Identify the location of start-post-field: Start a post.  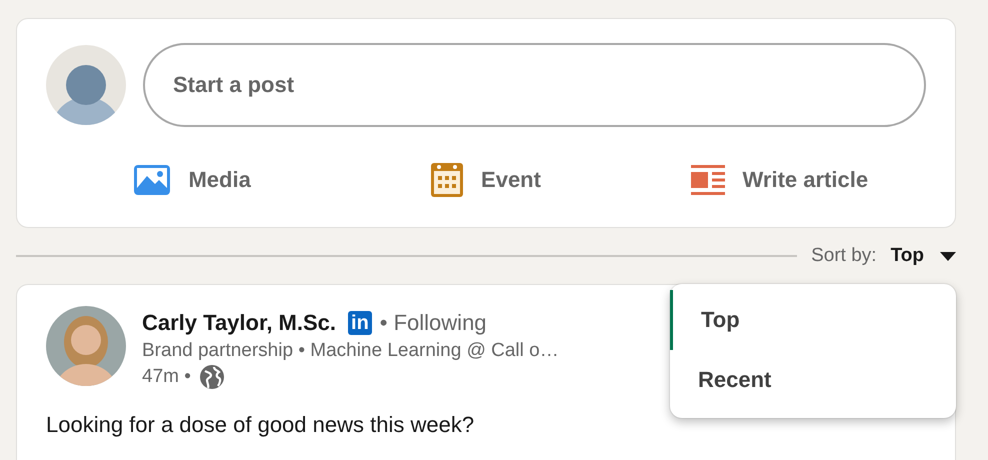
(534, 85).